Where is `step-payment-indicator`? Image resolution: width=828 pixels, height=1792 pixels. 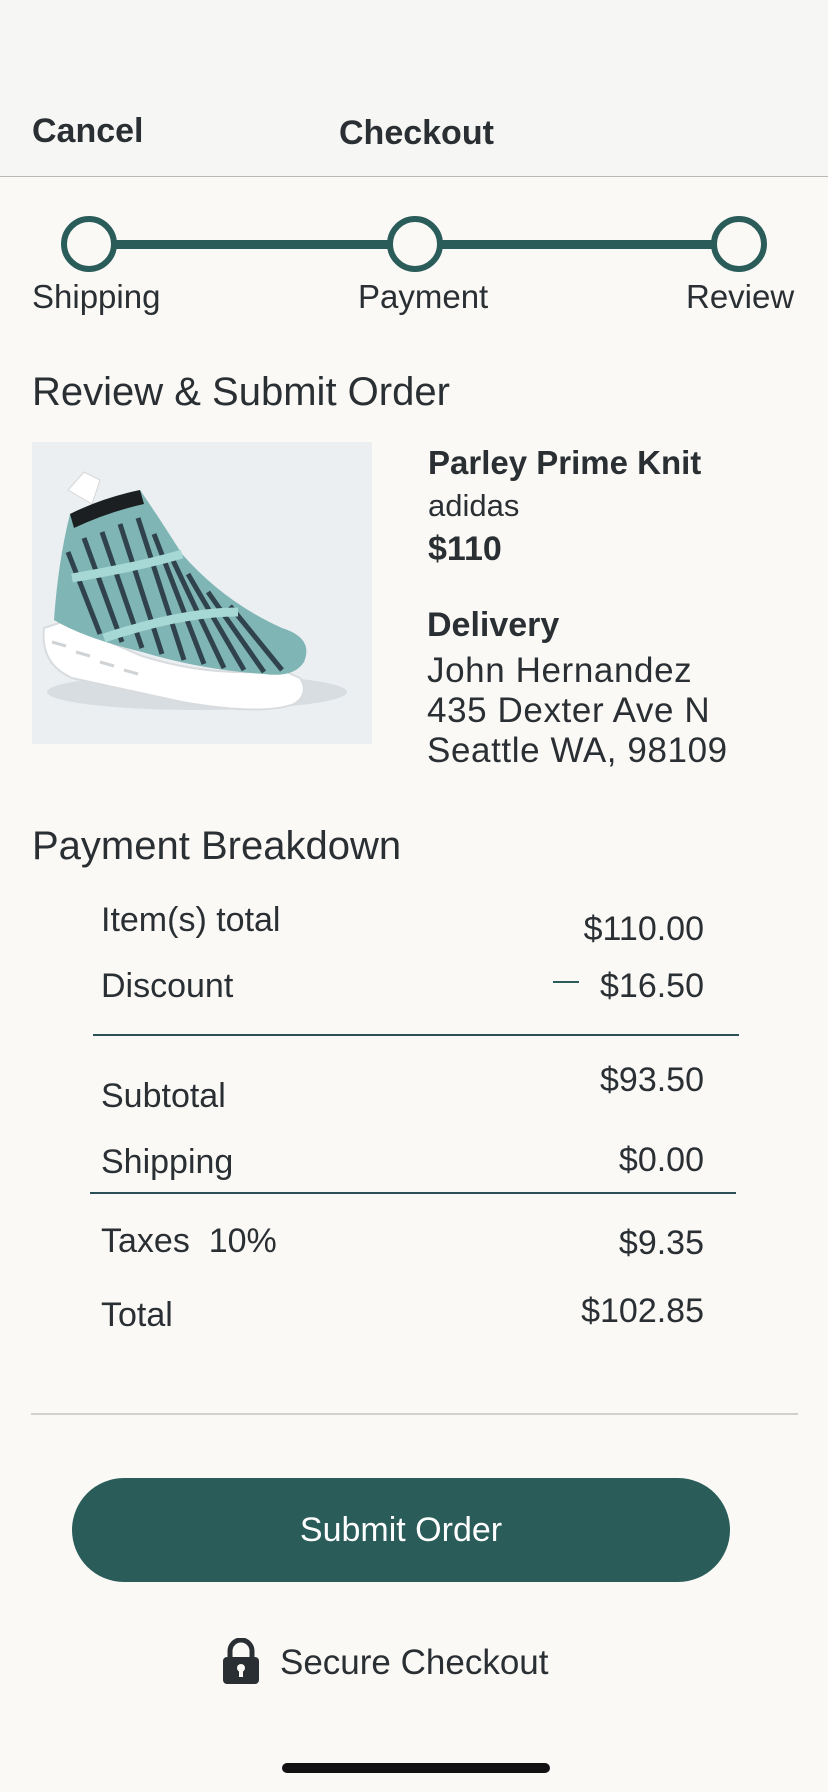 step-payment-indicator is located at coordinates (415, 244).